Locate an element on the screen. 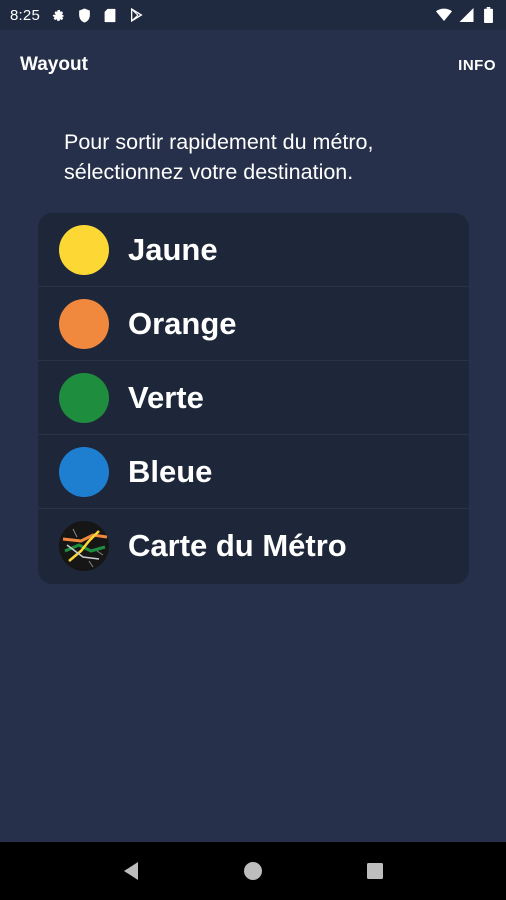 The image size is (506, 900). status-right is located at coordinates (466, 15).